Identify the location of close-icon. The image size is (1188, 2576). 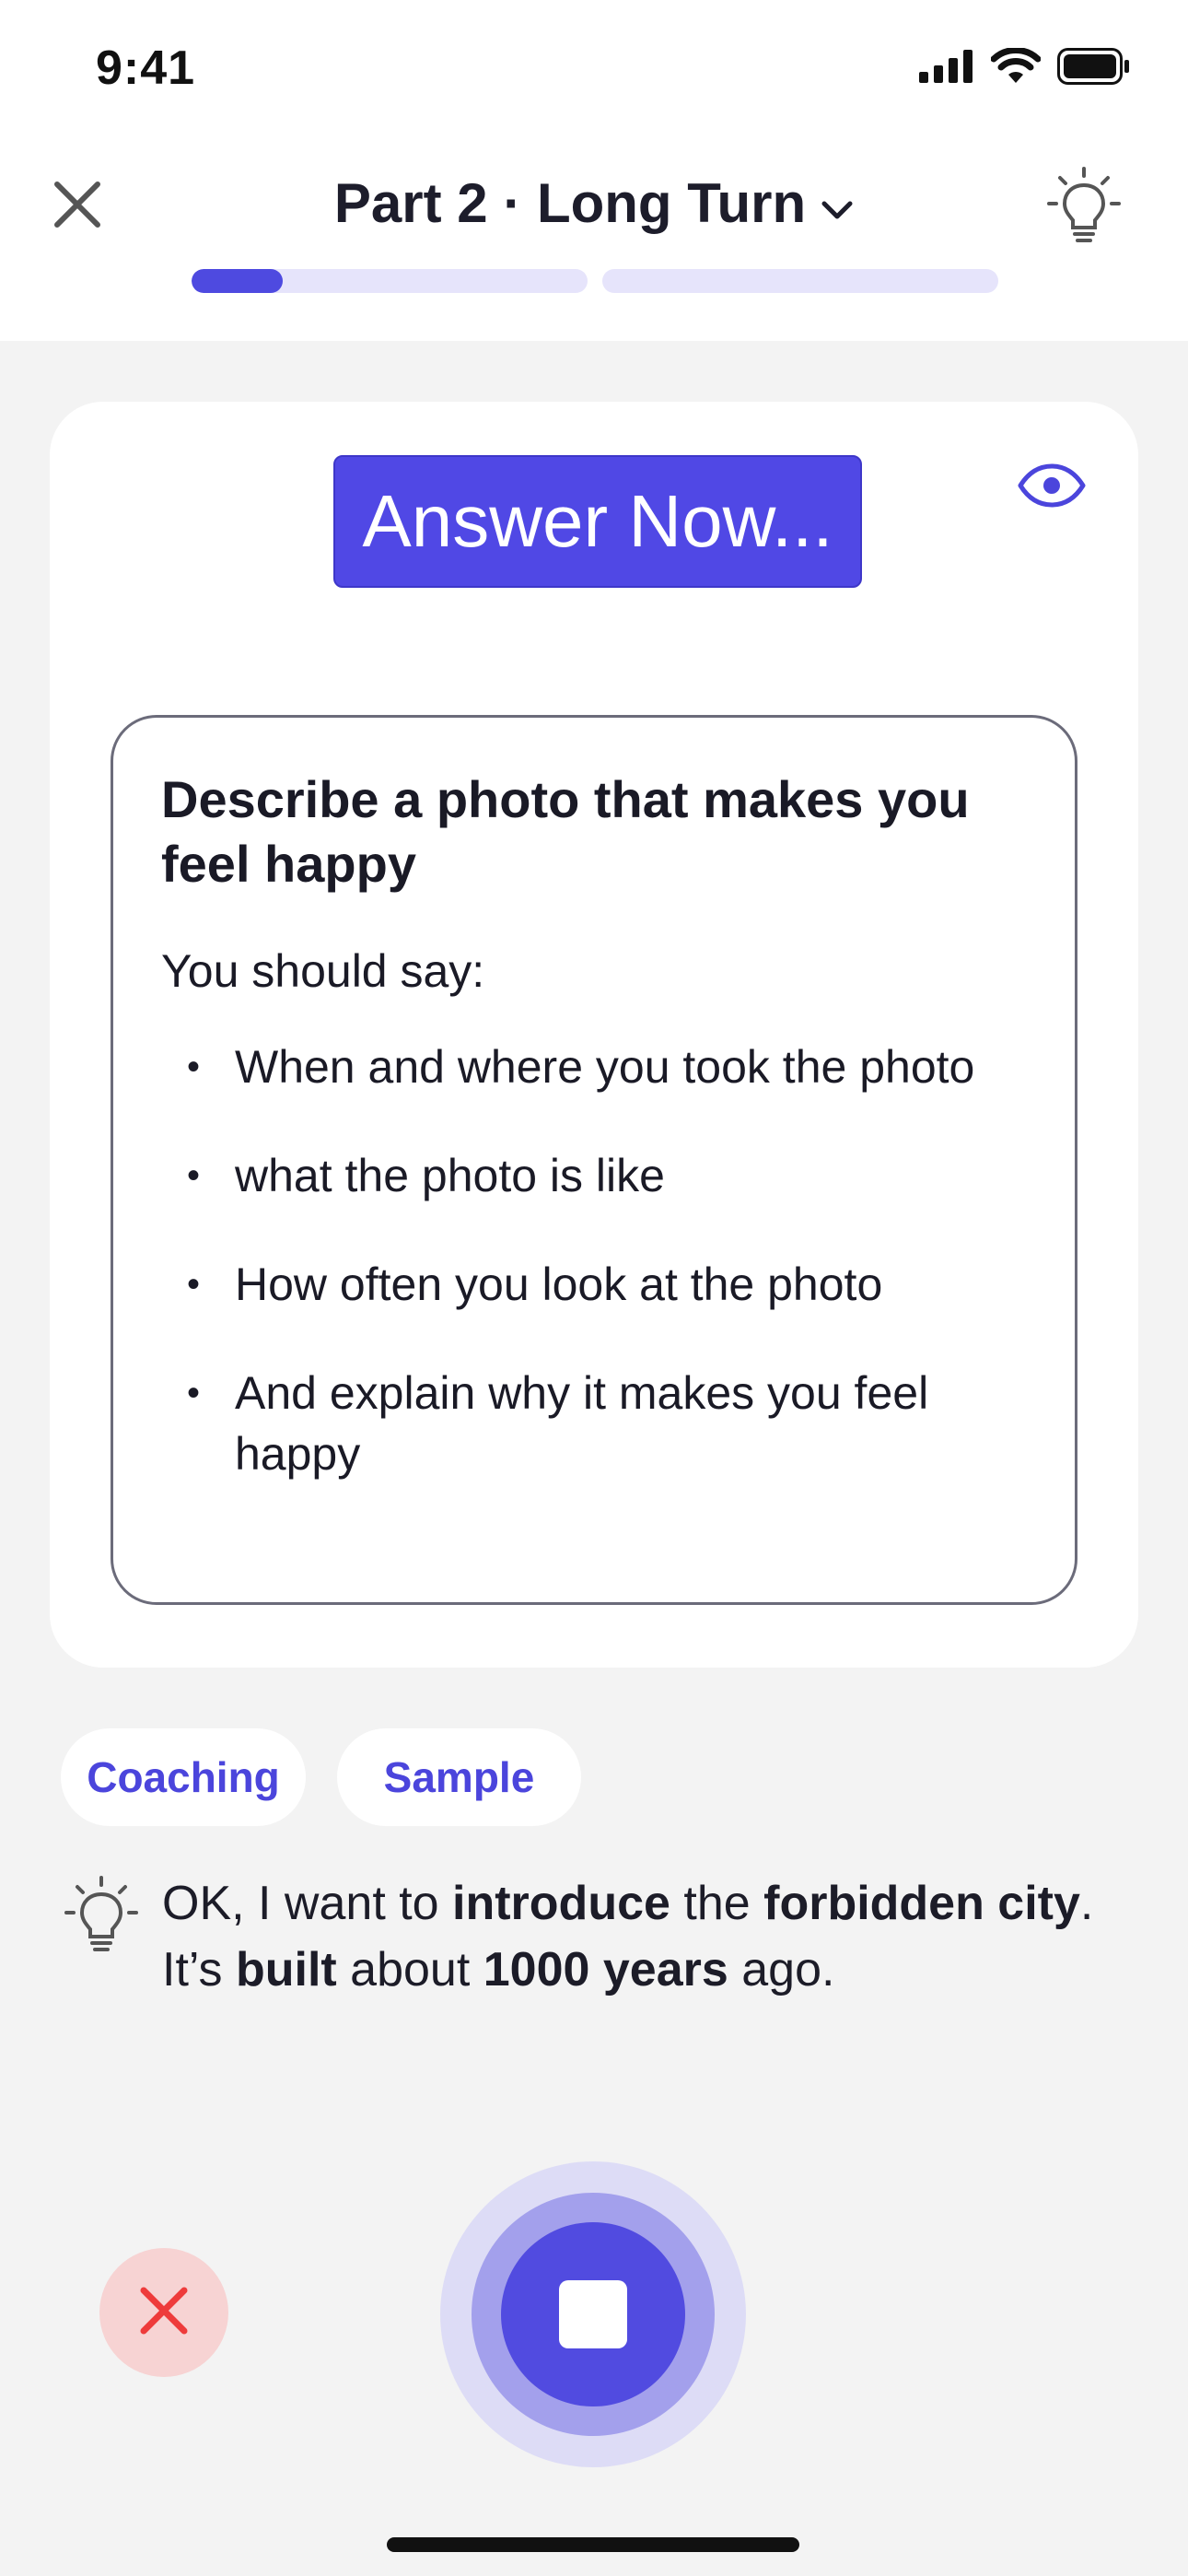
(164, 2313).